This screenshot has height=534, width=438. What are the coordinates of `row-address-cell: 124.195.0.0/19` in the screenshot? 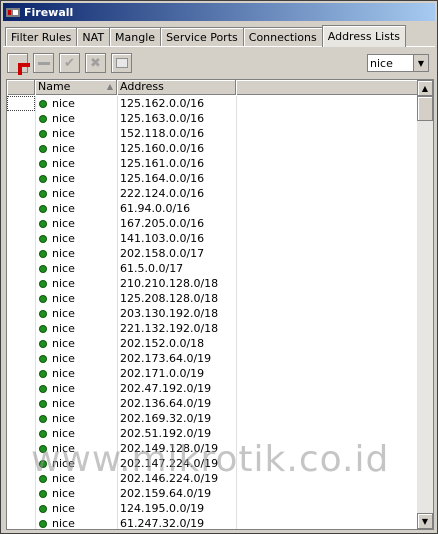 It's located at (162, 508).